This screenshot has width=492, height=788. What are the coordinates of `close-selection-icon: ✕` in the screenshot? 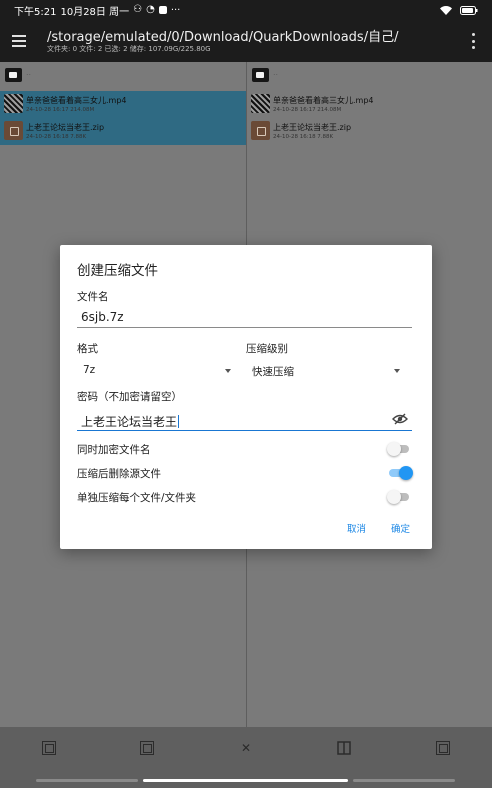 It's located at (246, 748).